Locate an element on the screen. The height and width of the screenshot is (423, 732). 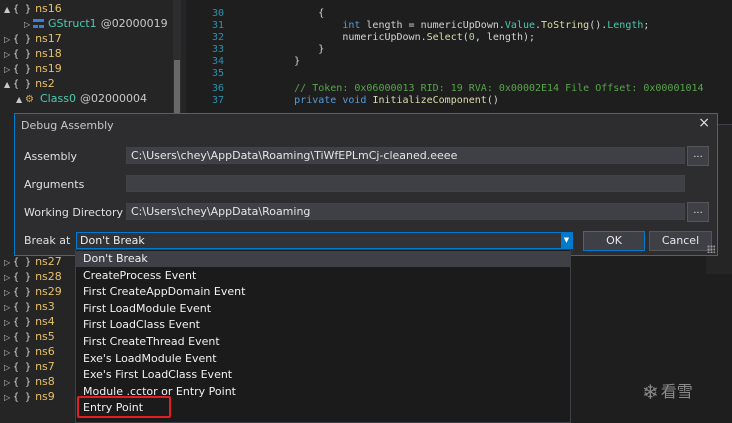
tree-item-ns17: ▷{ } ns17 is located at coordinates (31, 38).